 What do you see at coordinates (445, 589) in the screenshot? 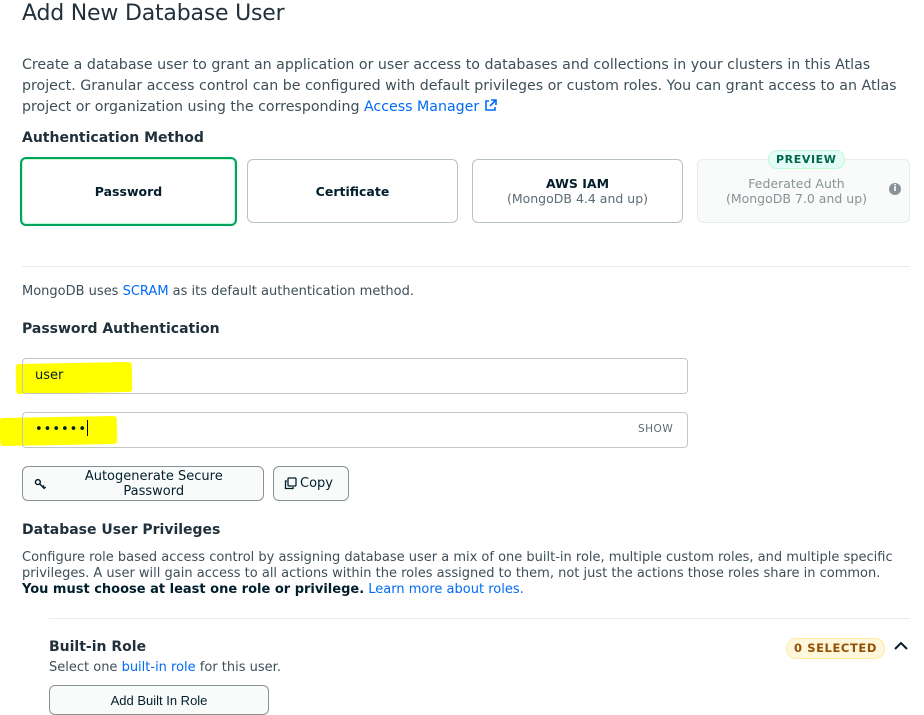
I see `learn-more-roles-link: Learn more about roles.` at bounding box center [445, 589].